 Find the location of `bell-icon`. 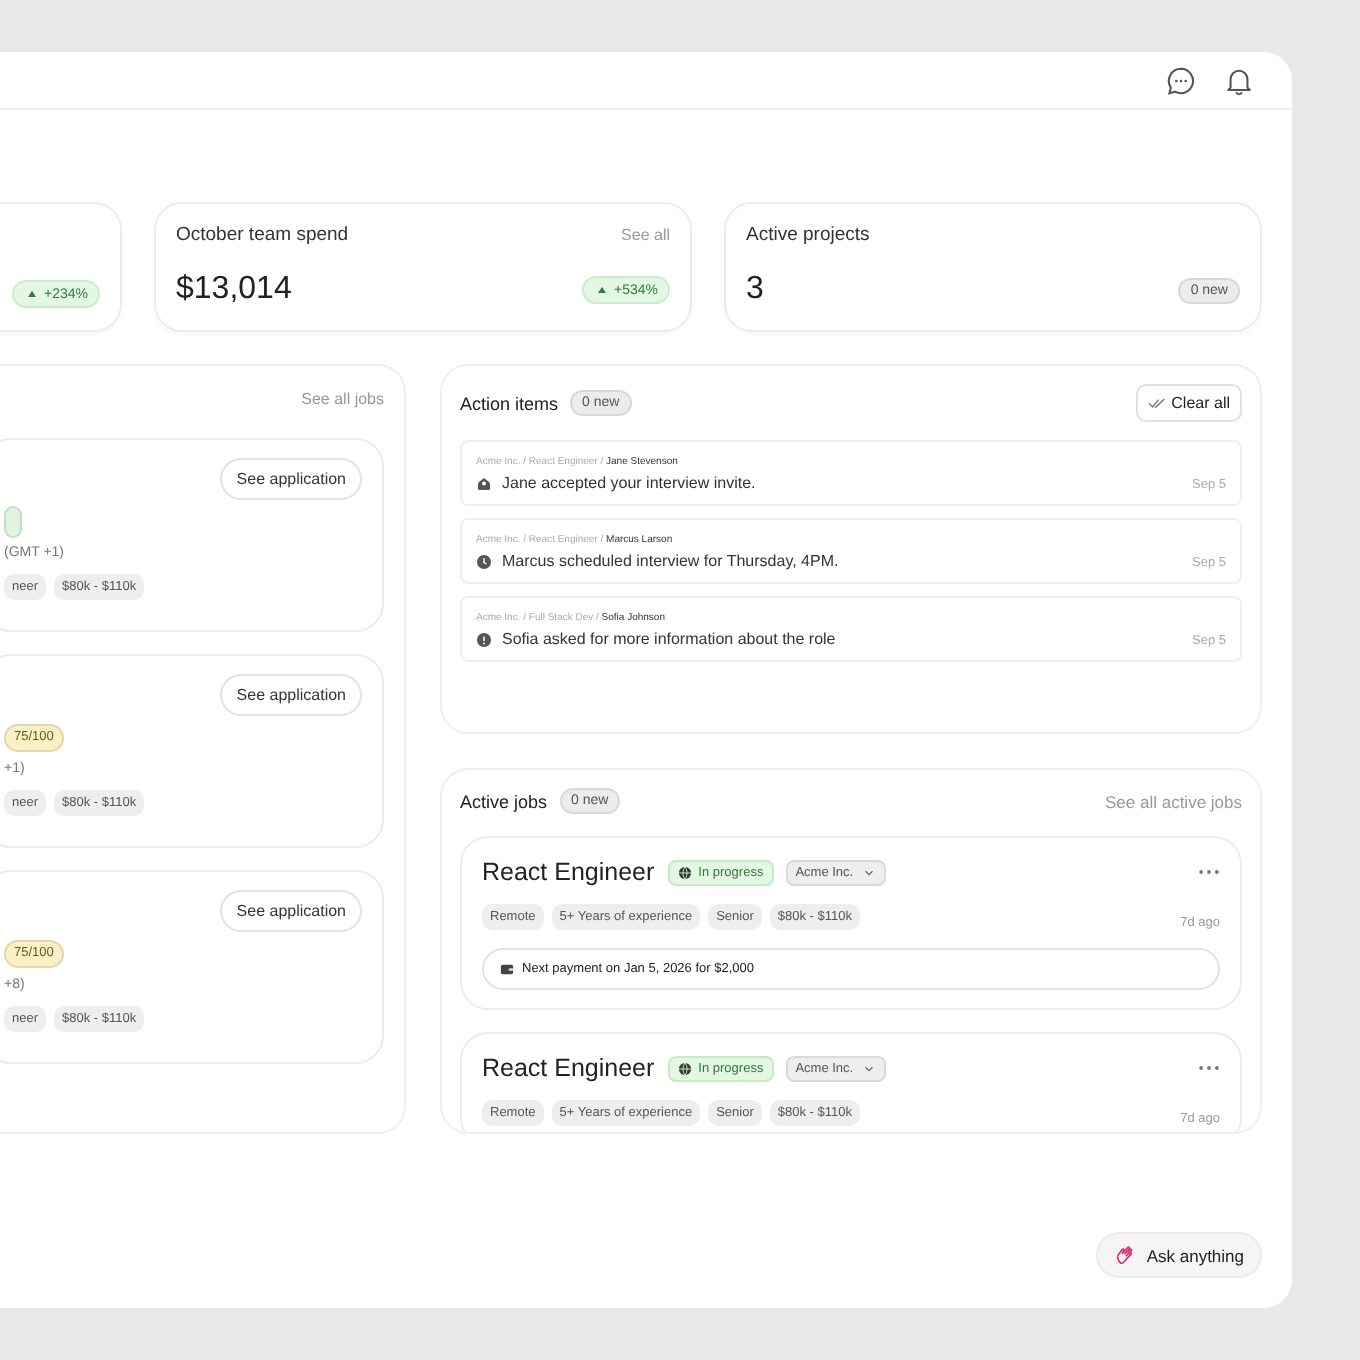

bell-icon is located at coordinates (1239, 80).